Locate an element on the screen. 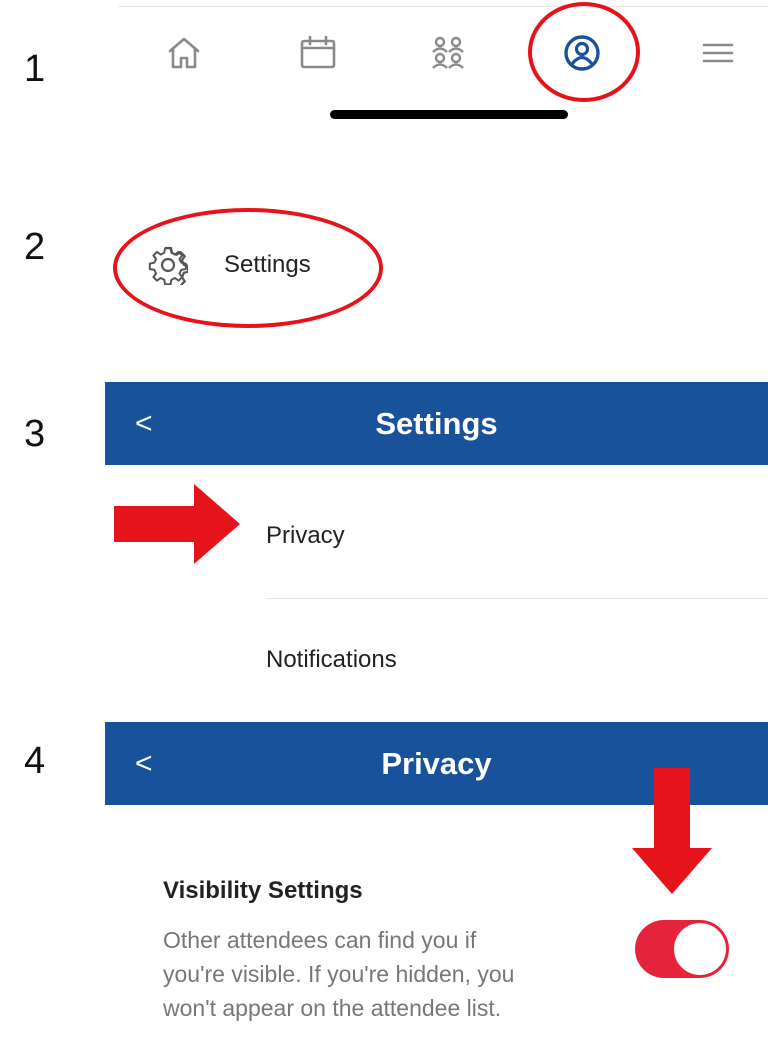 This screenshot has width=768, height=1047. home-icon is located at coordinates (184, 53).